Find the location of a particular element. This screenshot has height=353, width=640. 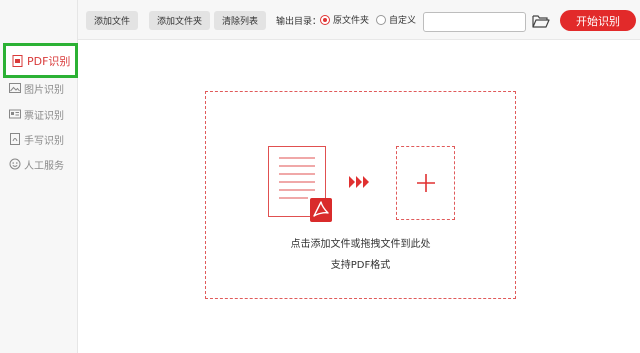

sidebar-item-pdf: PDF识别 is located at coordinates (40, 60).